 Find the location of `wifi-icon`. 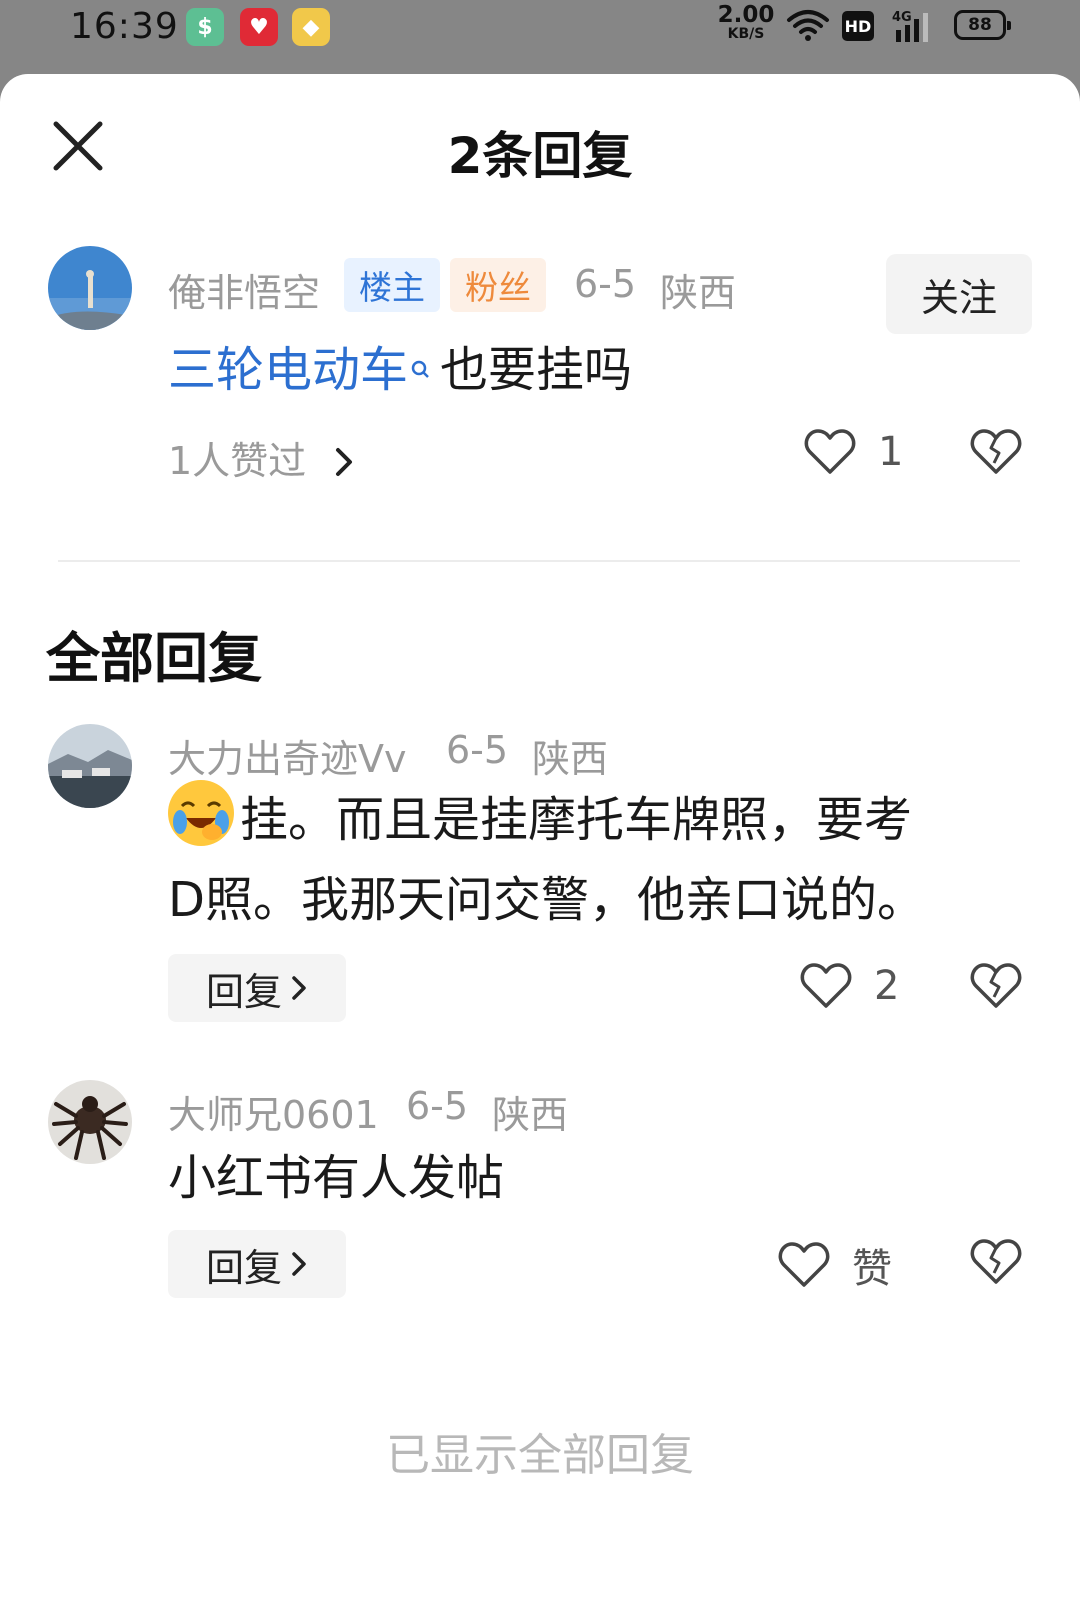

wifi-icon is located at coordinates (808, 27).